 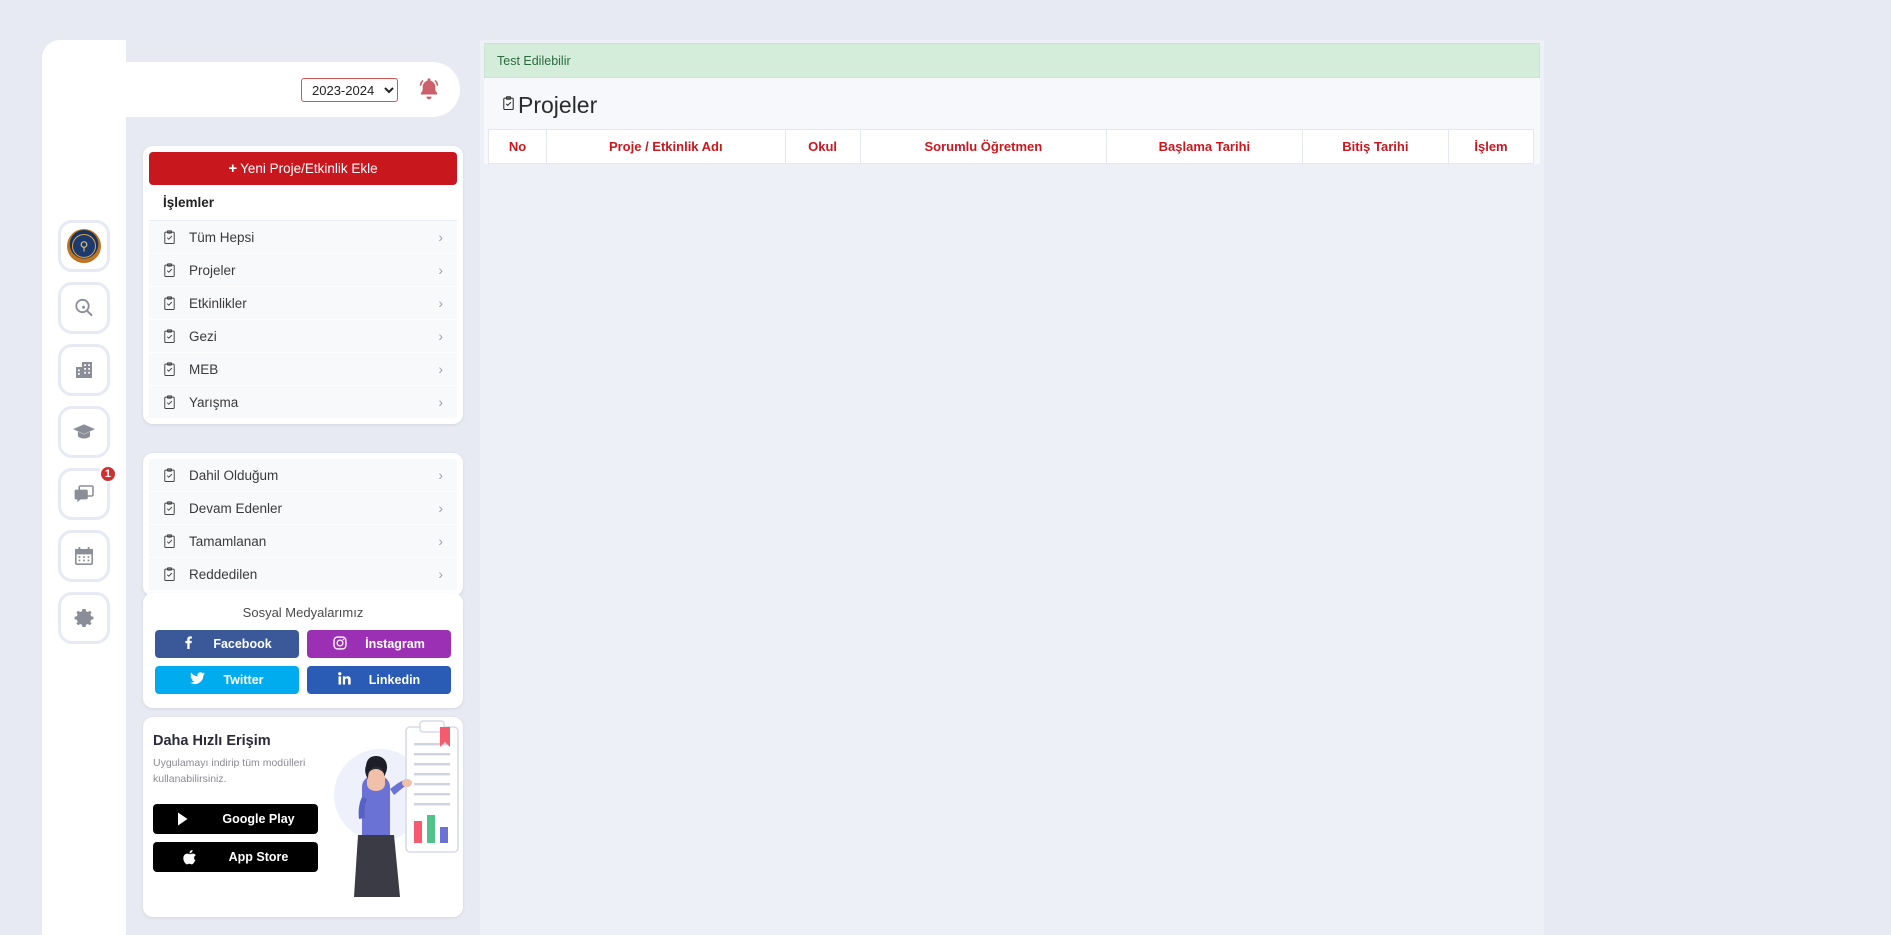 I want to click on table-column-header: Sorumlu Öğretmen, so click(x=983, y=146).